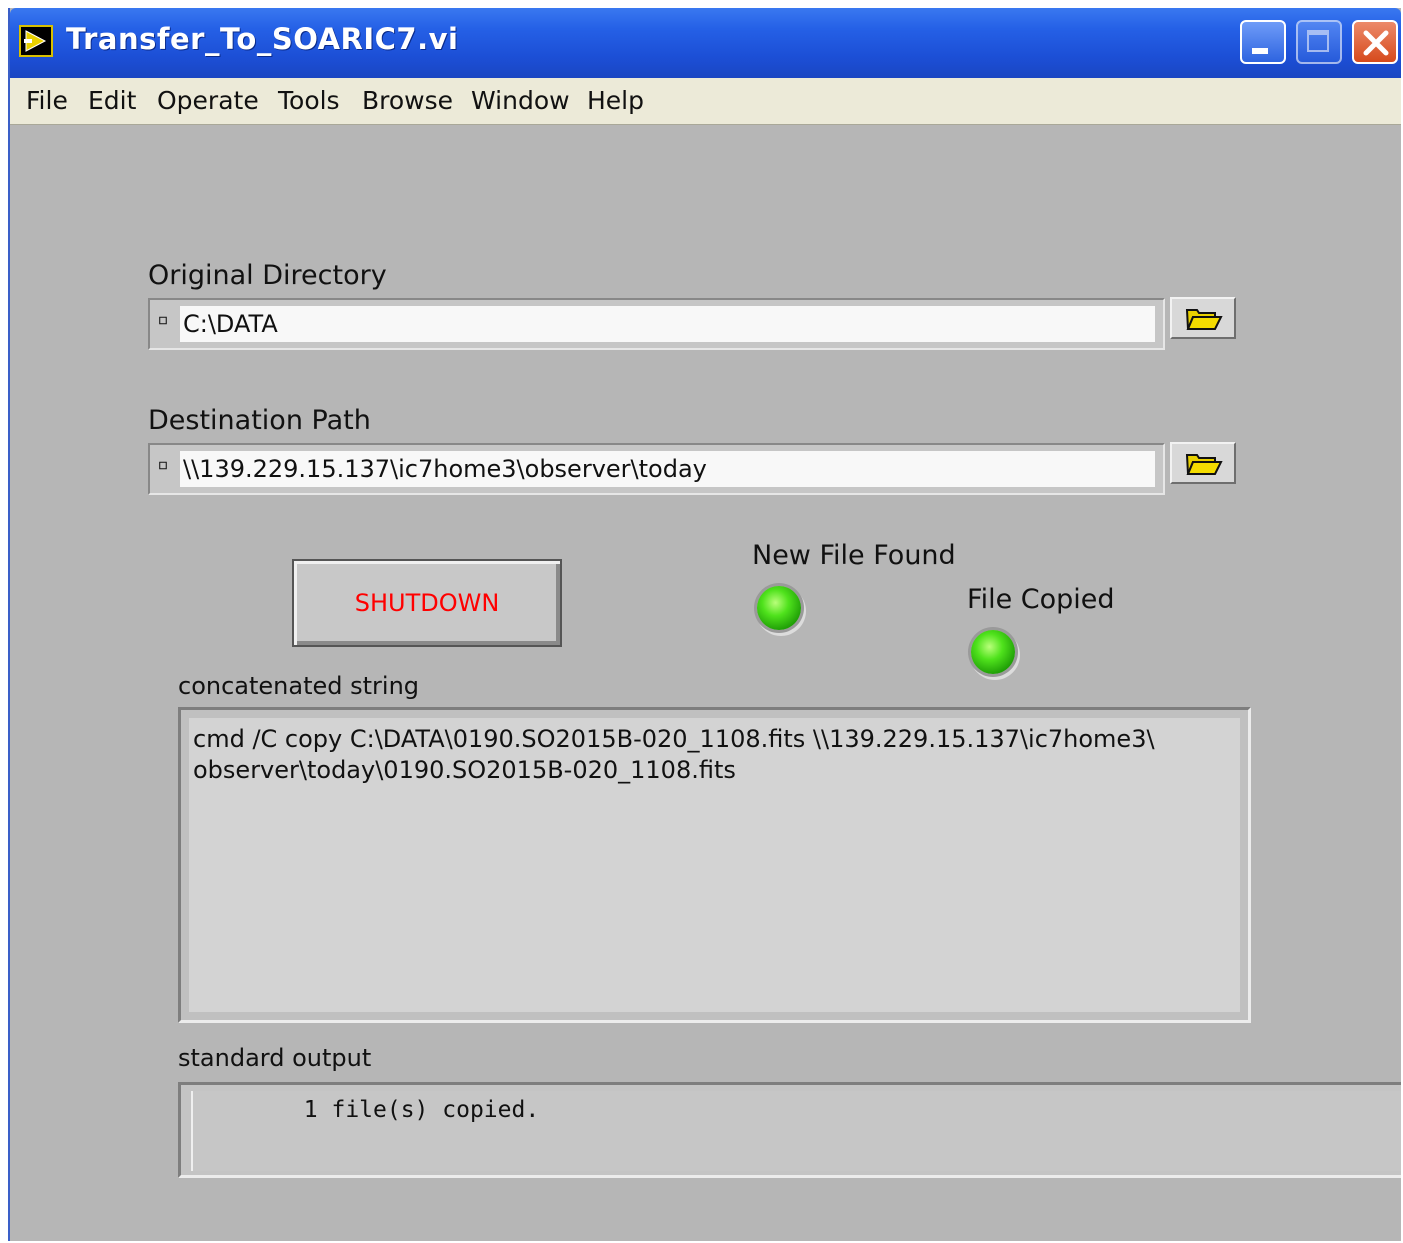 This screenshot has width=1403, height=1243. I want to click on menu-operate: Operate, so click(208, 100).